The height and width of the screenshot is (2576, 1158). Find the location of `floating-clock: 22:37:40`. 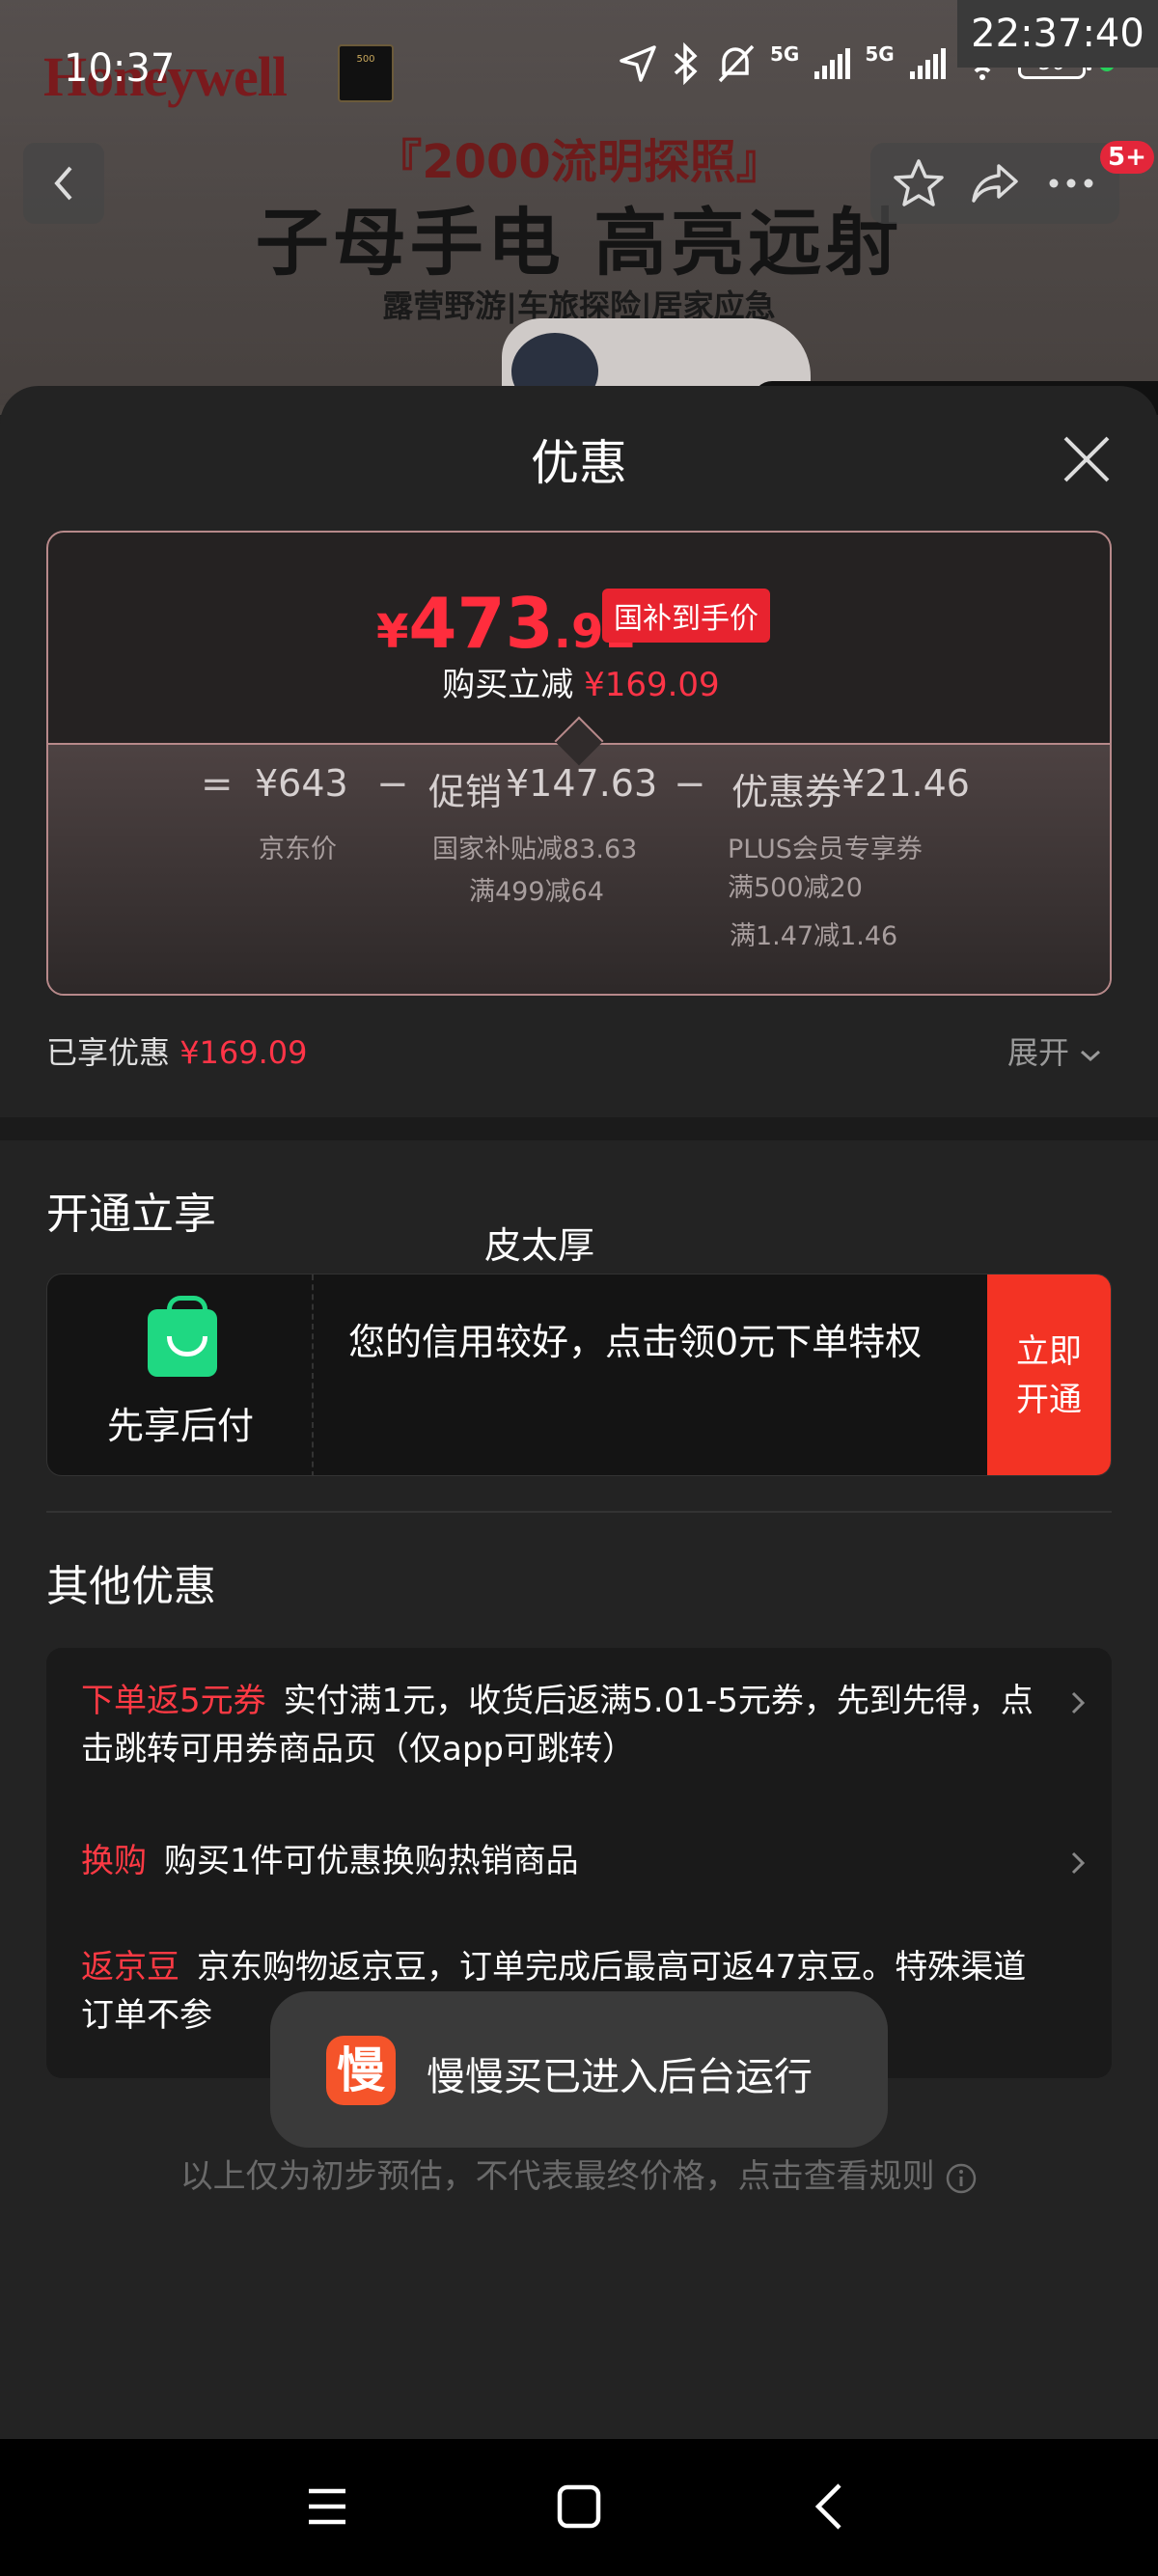

floating-clock: 22:37:40 is located at coordinates (1057, 34).